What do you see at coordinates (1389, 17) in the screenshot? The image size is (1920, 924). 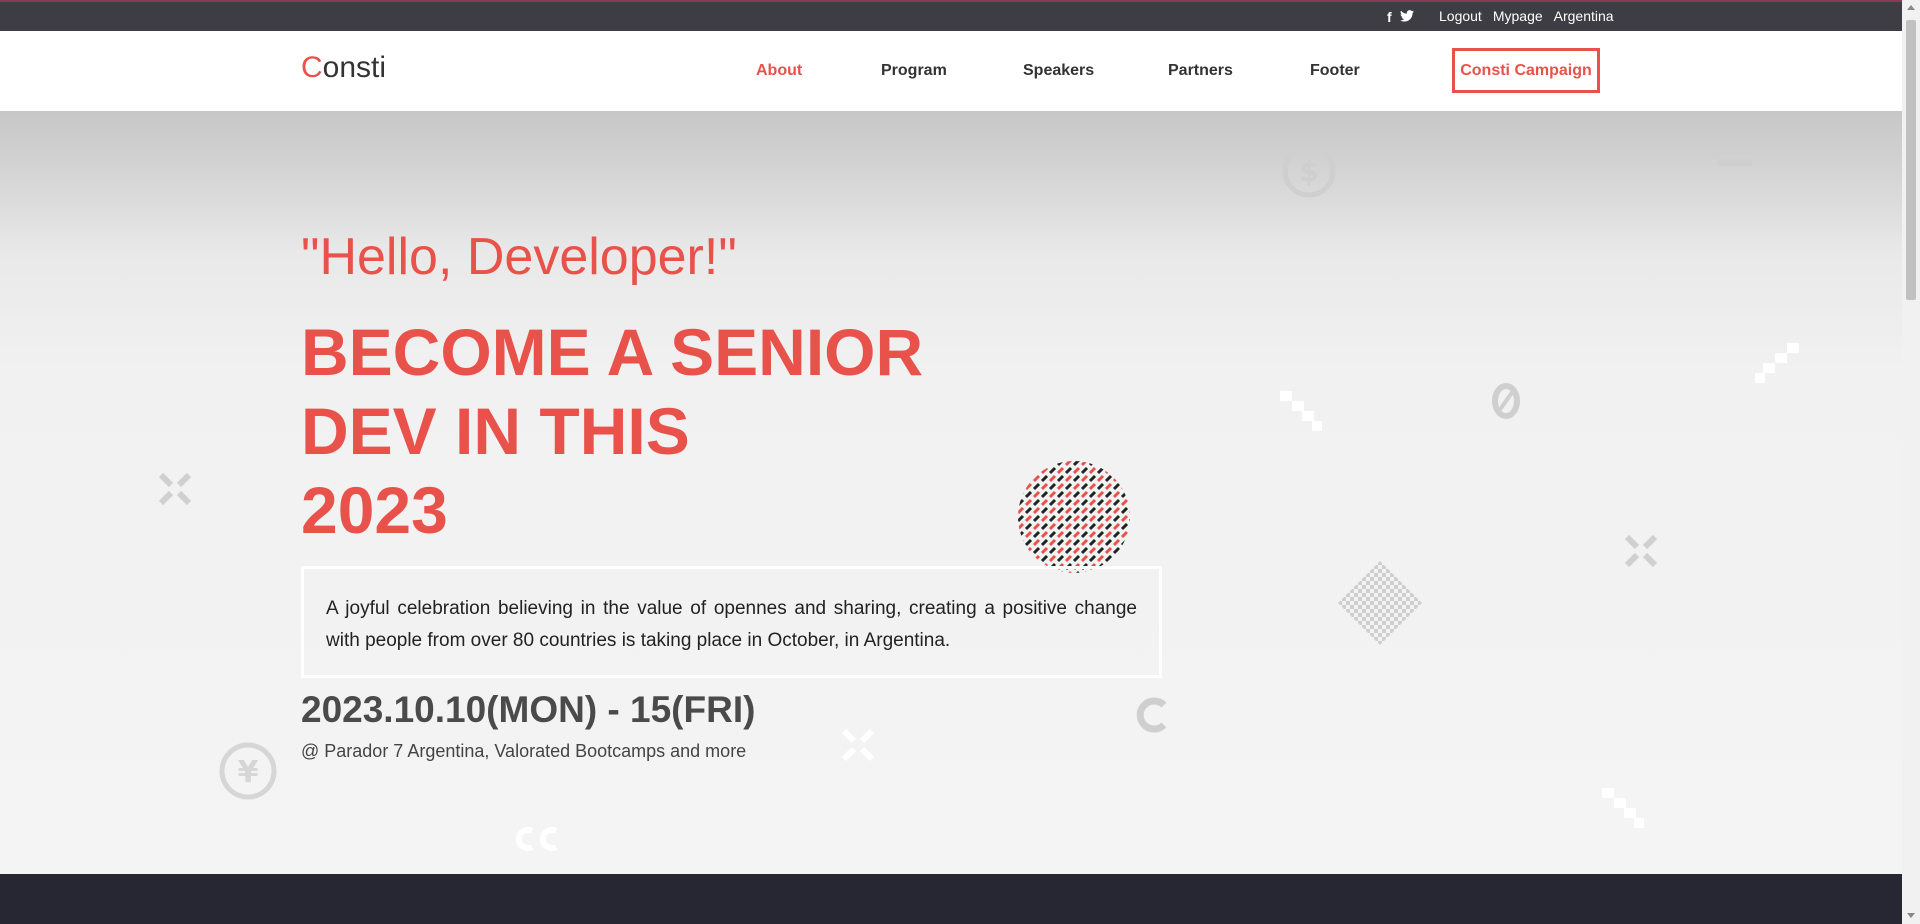 I see `facebook-icon: f` at bounding box center [1389, 17].